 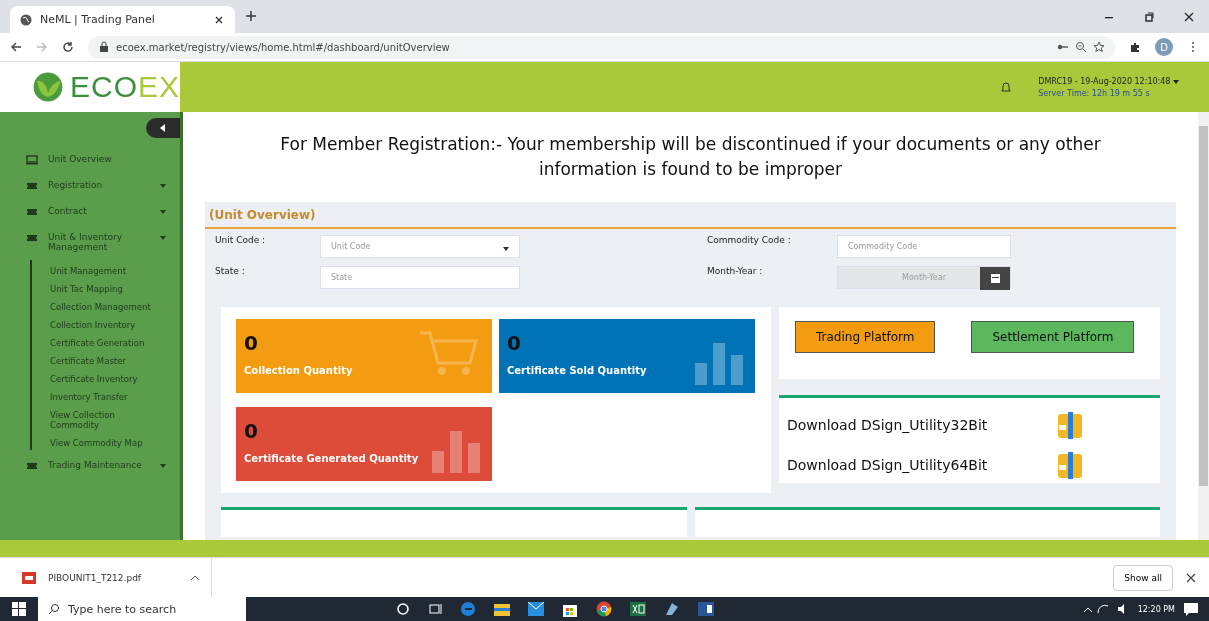 I want to click on tab-title: NeML | Trading Panel, so click(x=97, y=19).